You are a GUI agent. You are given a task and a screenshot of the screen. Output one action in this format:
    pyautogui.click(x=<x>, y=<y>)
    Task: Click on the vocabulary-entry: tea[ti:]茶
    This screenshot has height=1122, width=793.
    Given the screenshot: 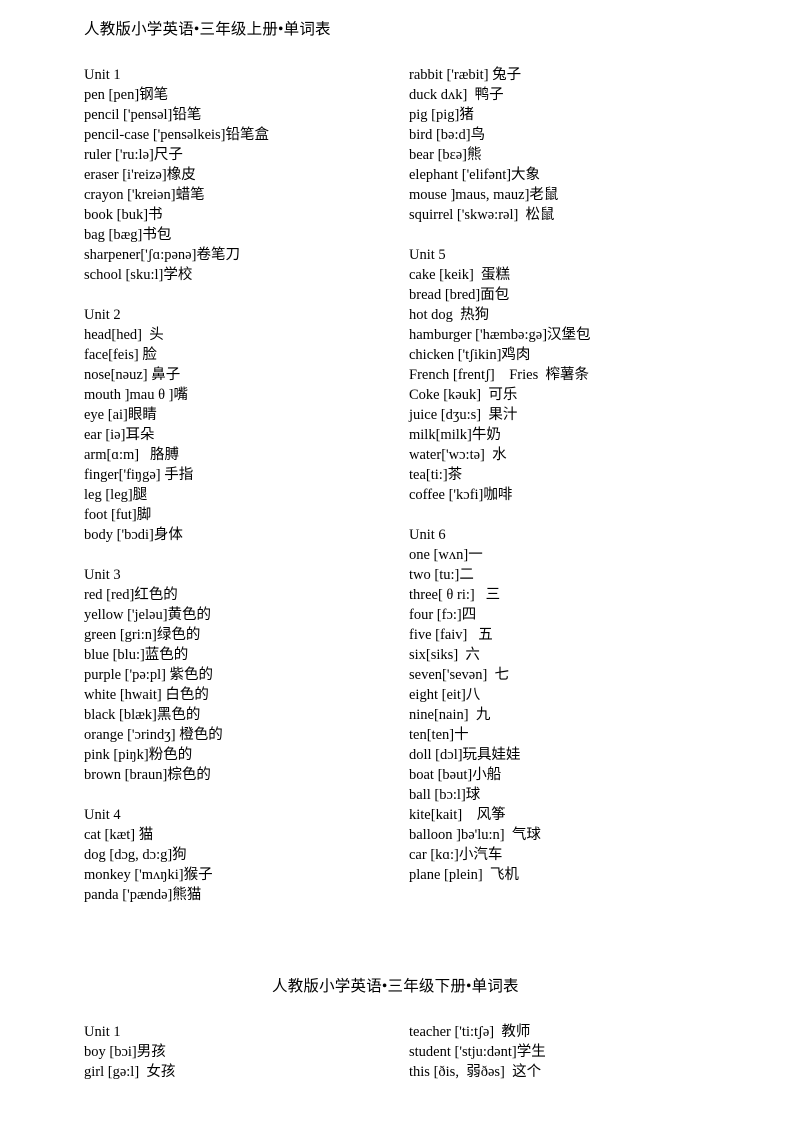 What is the action you would take?
    pyautogui.click(x=436, y=475)
    